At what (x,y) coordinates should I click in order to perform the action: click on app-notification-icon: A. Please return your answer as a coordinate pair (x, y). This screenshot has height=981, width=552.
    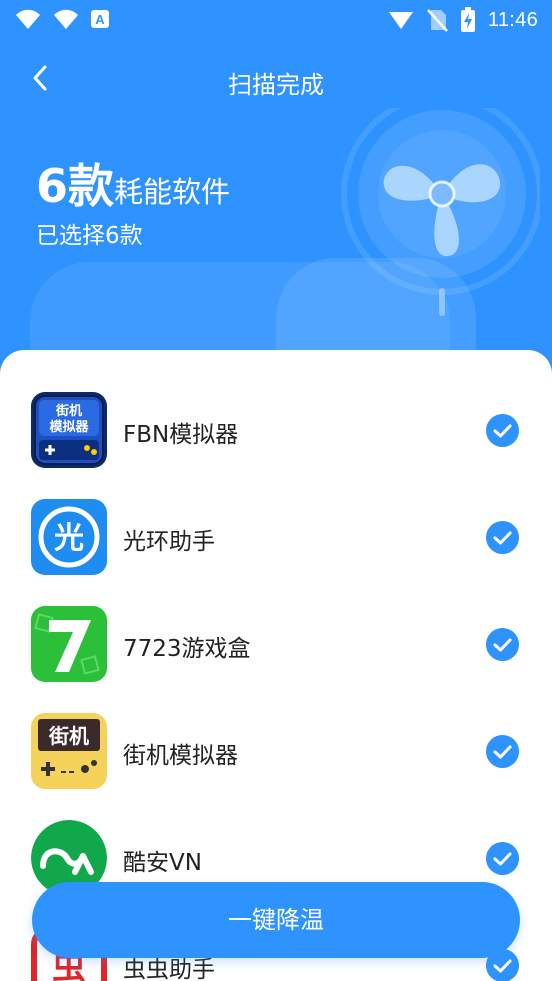
    Looking at the image, I should click on (100, 19).